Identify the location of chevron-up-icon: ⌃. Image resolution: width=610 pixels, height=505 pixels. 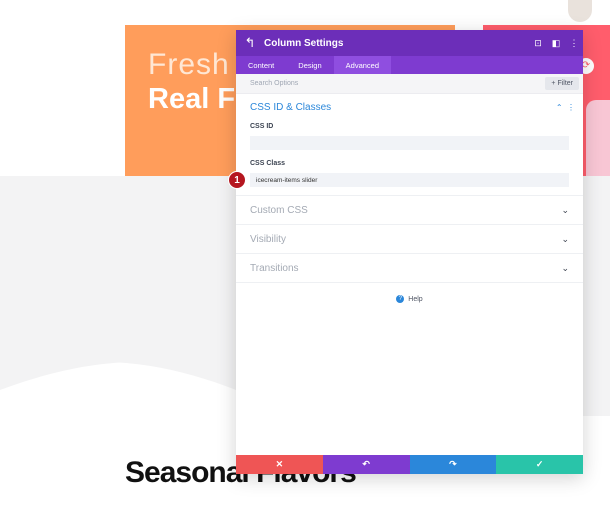
(559, 107).